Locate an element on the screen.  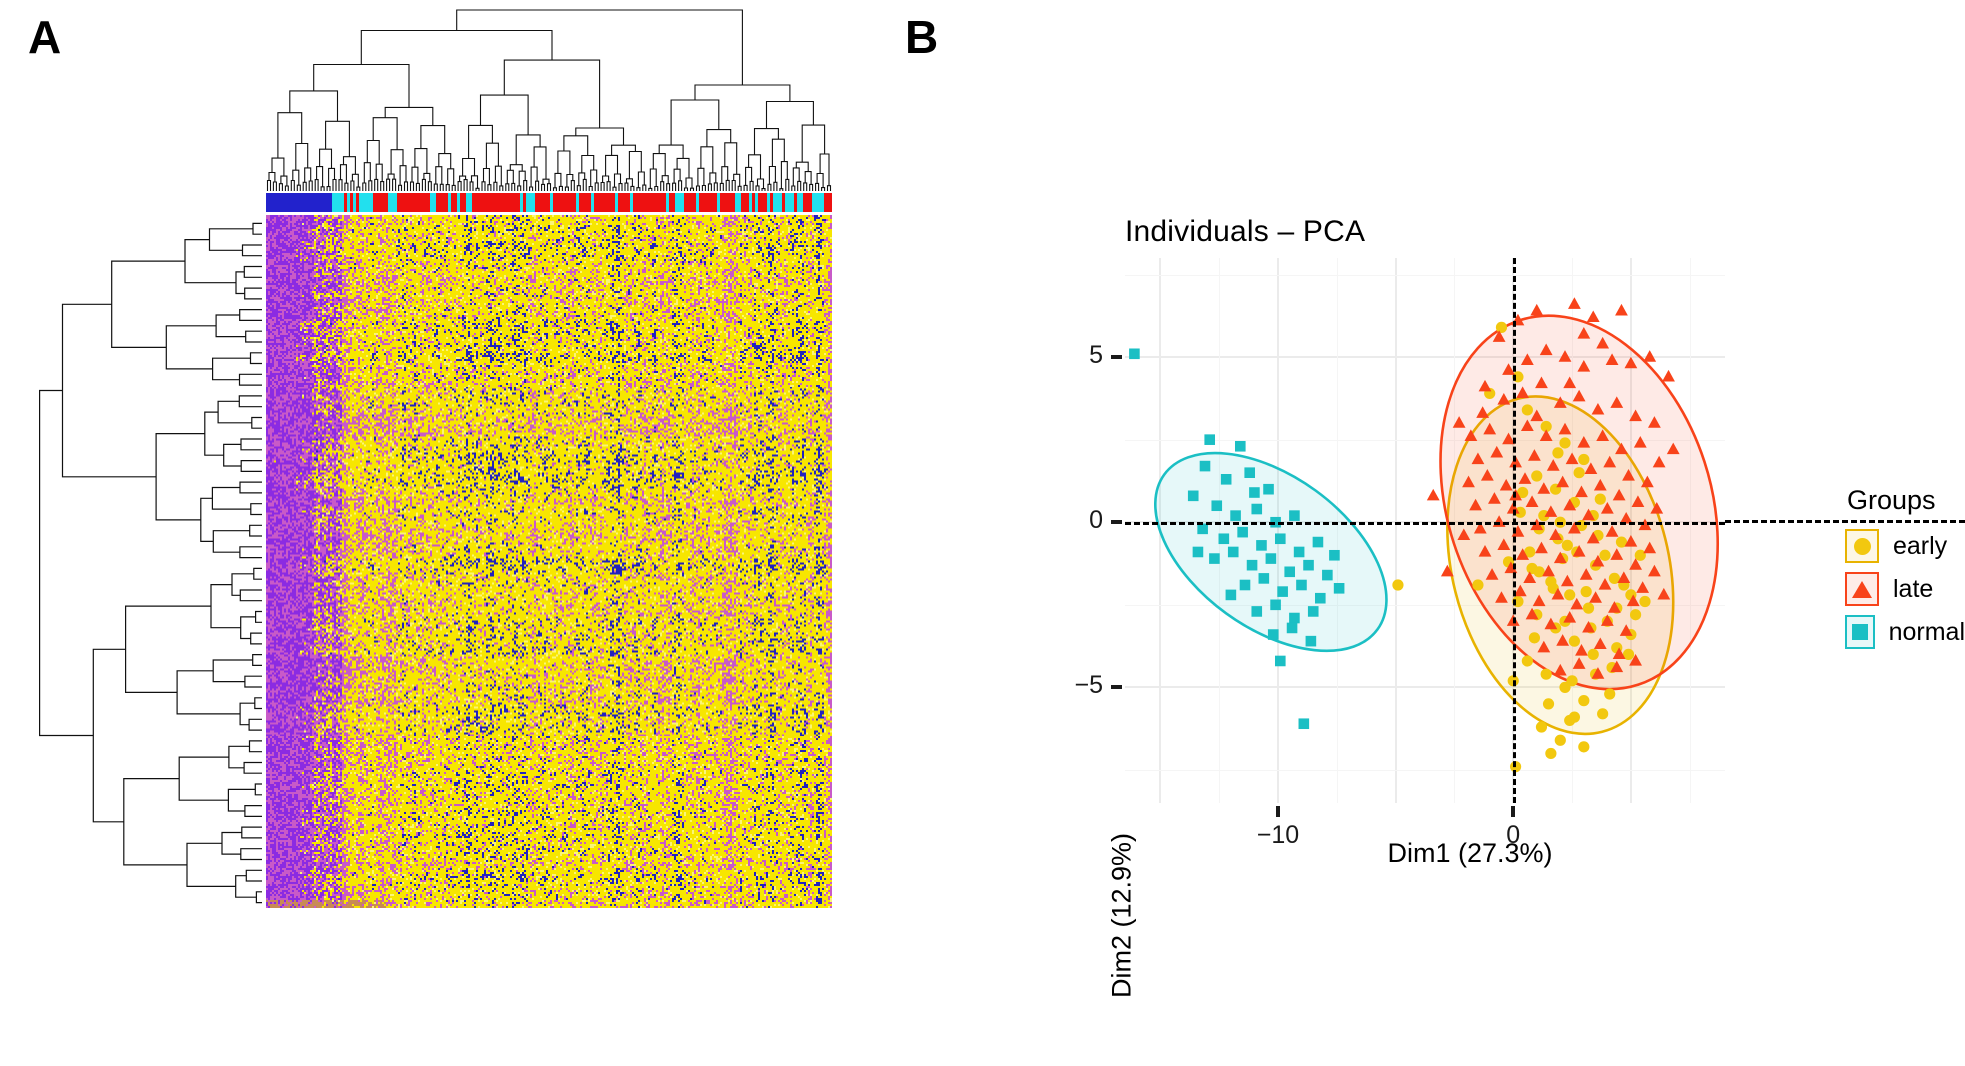
legend-circle-icon is located at coordinates (1862, 546).